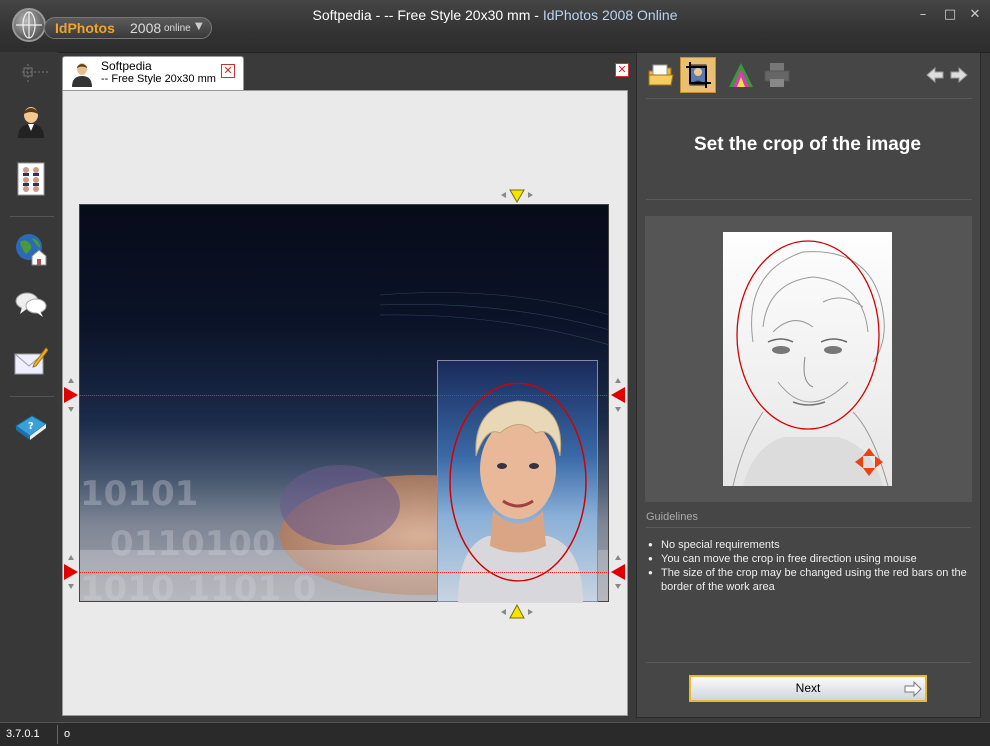 The image size is (990, 746). Describe the element at coordinates (57, 734) in the screenshot. I see `status-separator` at that location.